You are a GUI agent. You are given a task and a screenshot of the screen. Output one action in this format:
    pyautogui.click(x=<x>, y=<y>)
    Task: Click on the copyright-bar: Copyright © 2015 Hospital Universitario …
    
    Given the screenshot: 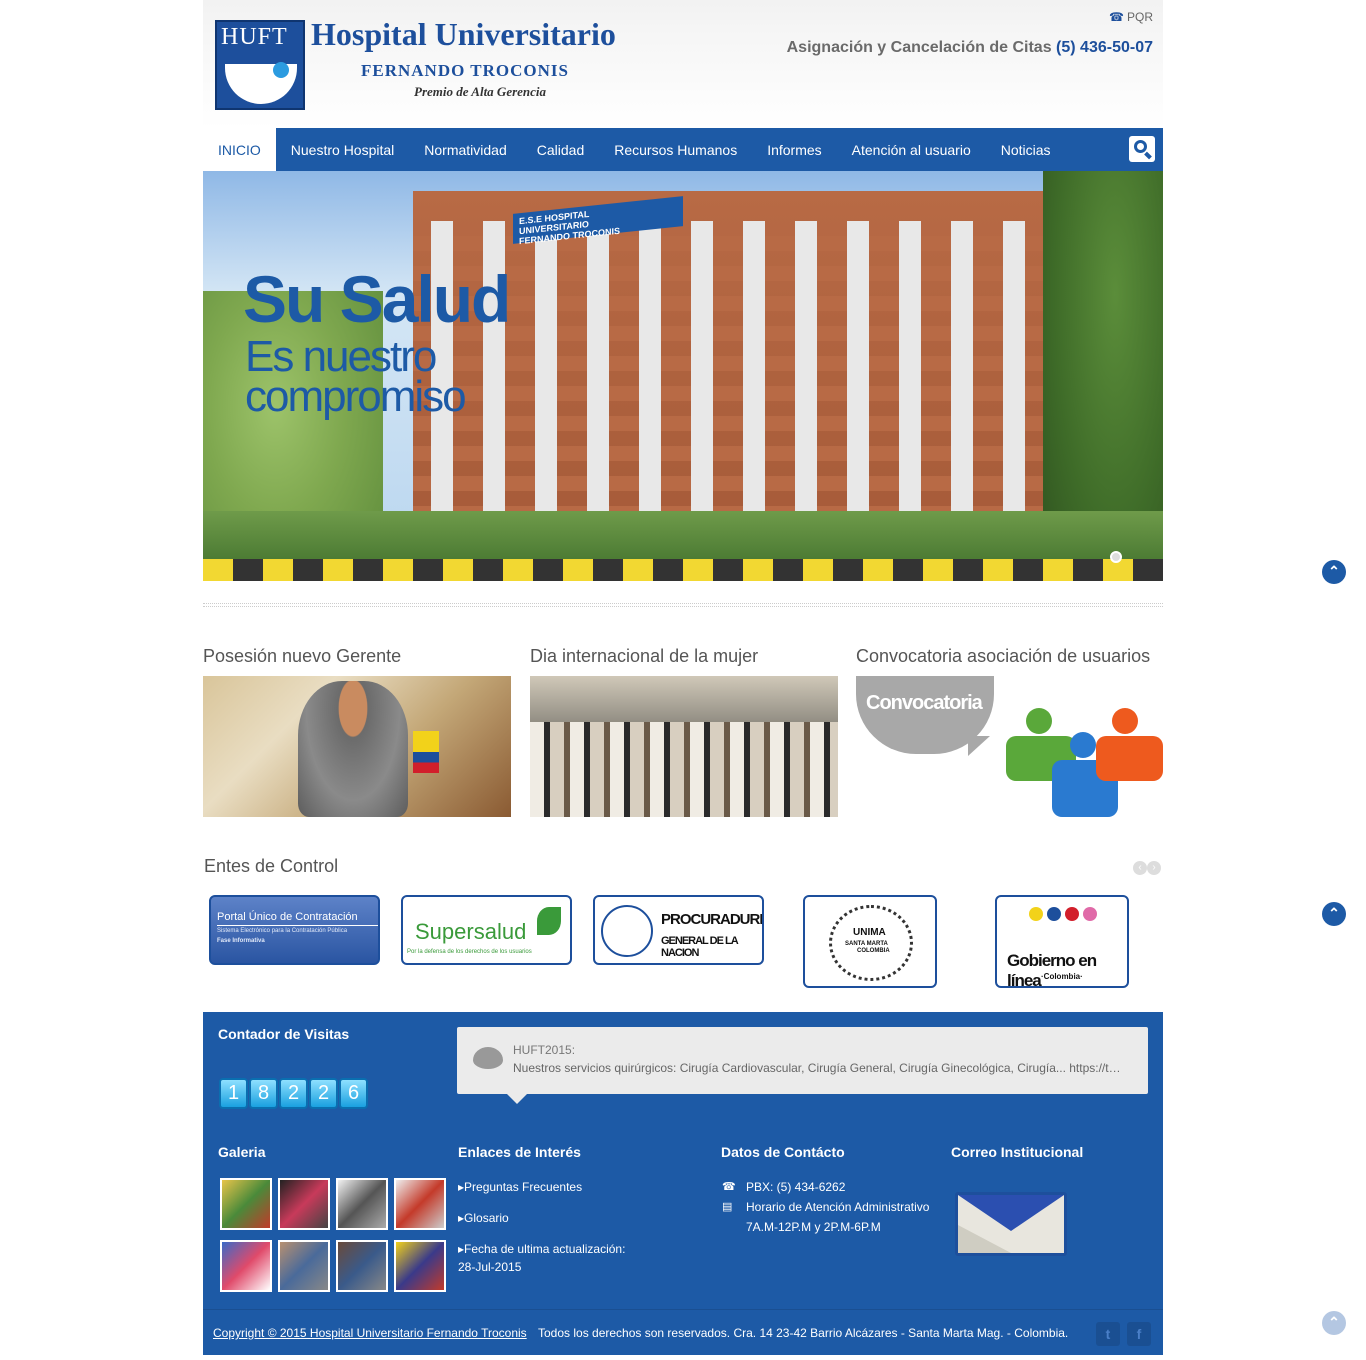 What is the action you would take?
    pyautogui.click(x=683, y=1332)
    